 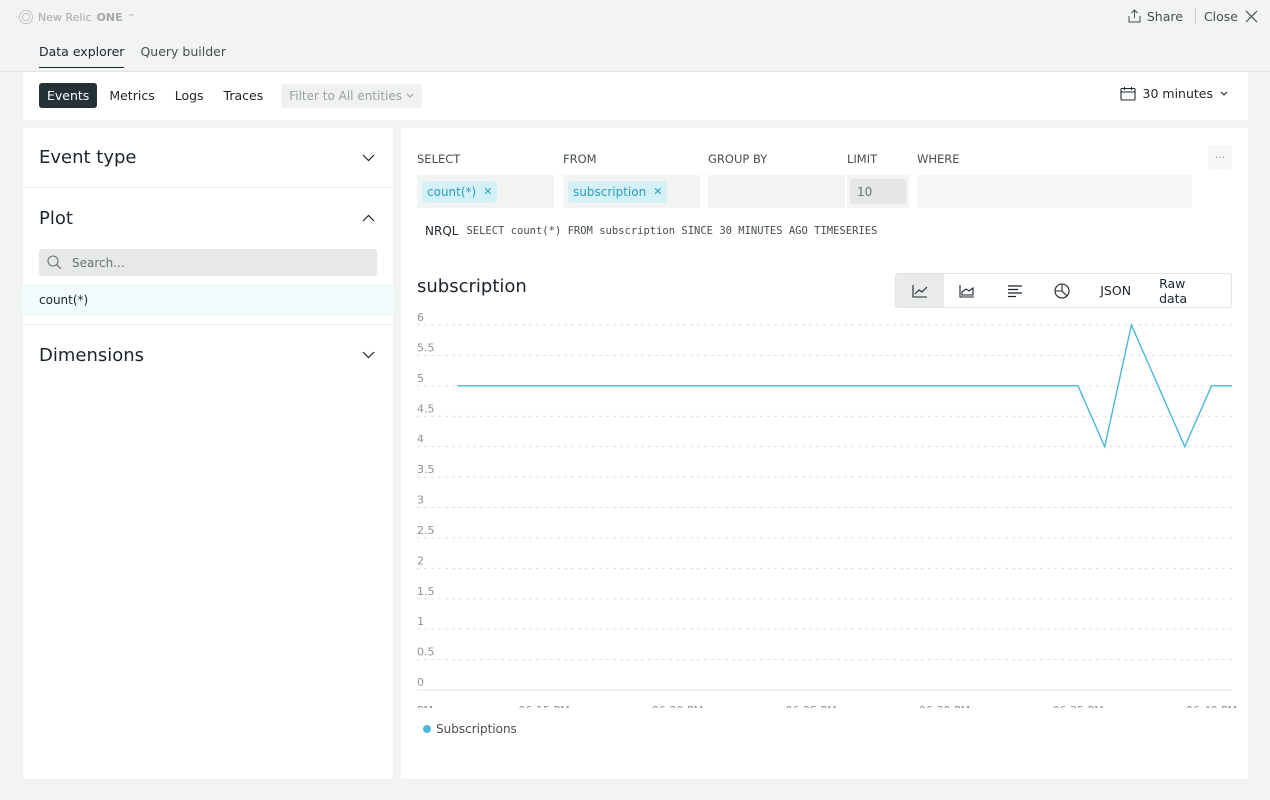 I want to click on source-tab-events: Events, so click(x=68, y=95).